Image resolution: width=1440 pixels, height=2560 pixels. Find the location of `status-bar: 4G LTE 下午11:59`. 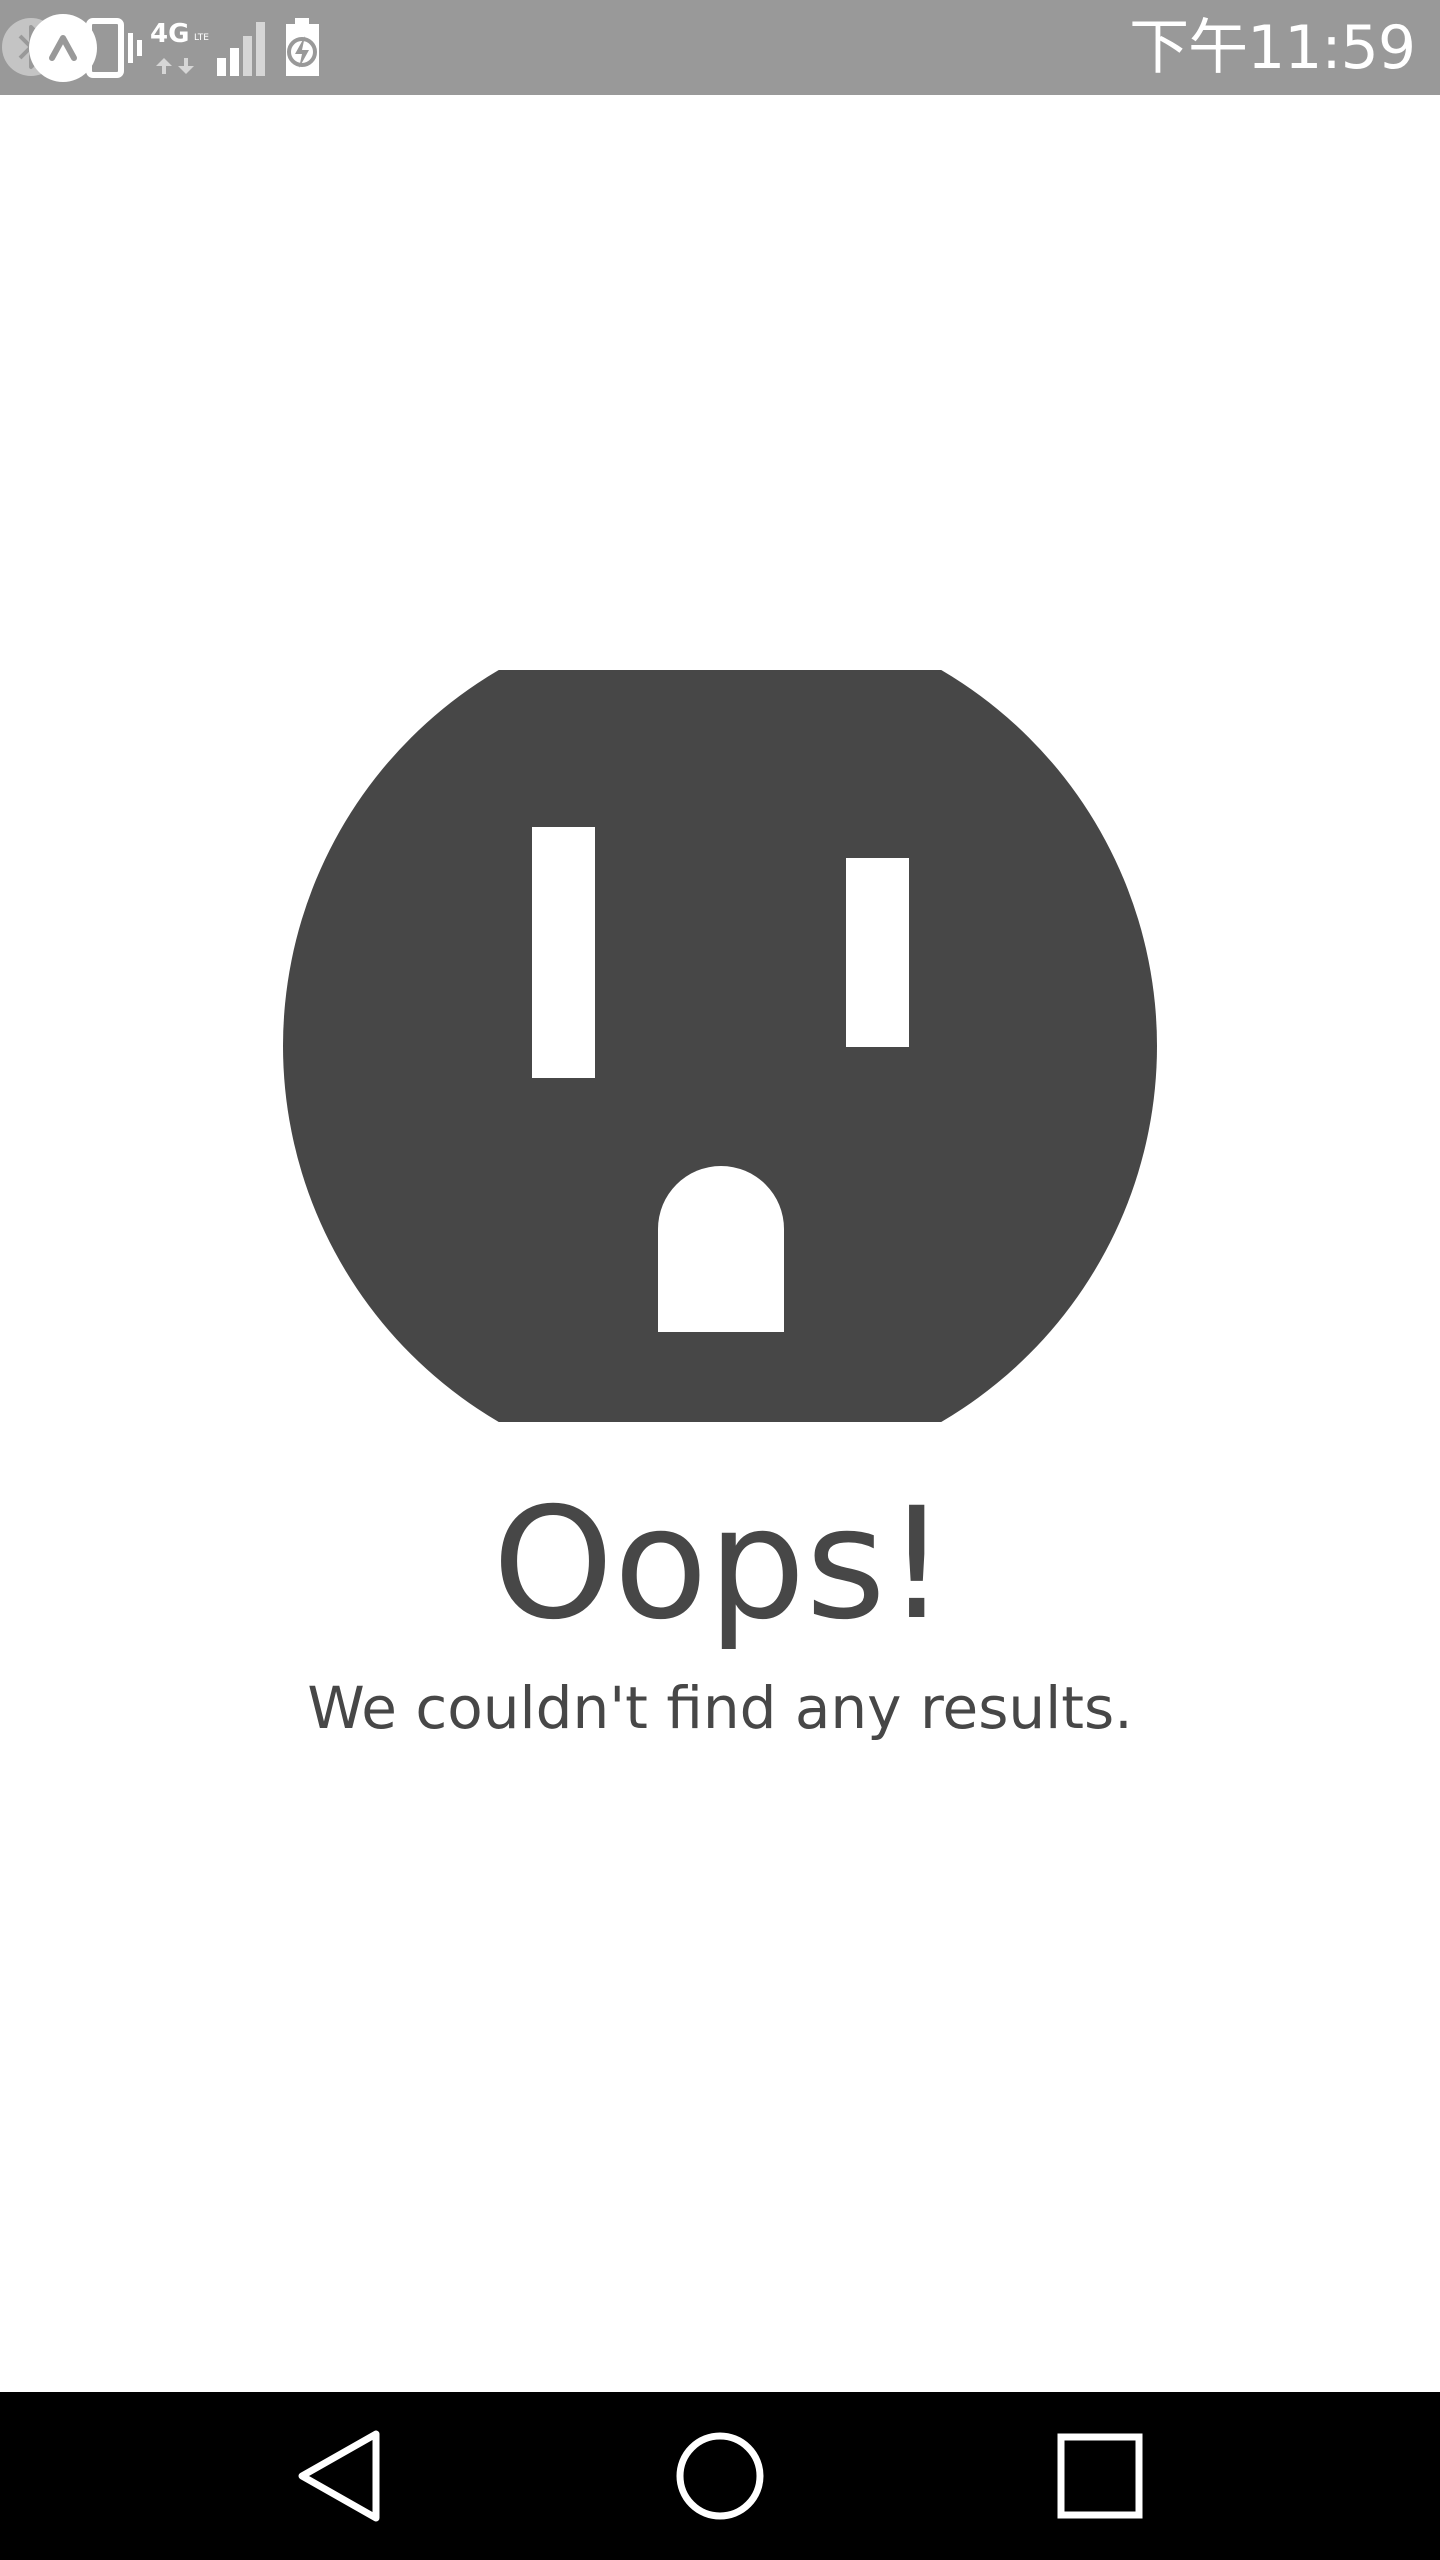

status-bar: 4G LTE 下午11:59 is located at coordinates (720, 47).